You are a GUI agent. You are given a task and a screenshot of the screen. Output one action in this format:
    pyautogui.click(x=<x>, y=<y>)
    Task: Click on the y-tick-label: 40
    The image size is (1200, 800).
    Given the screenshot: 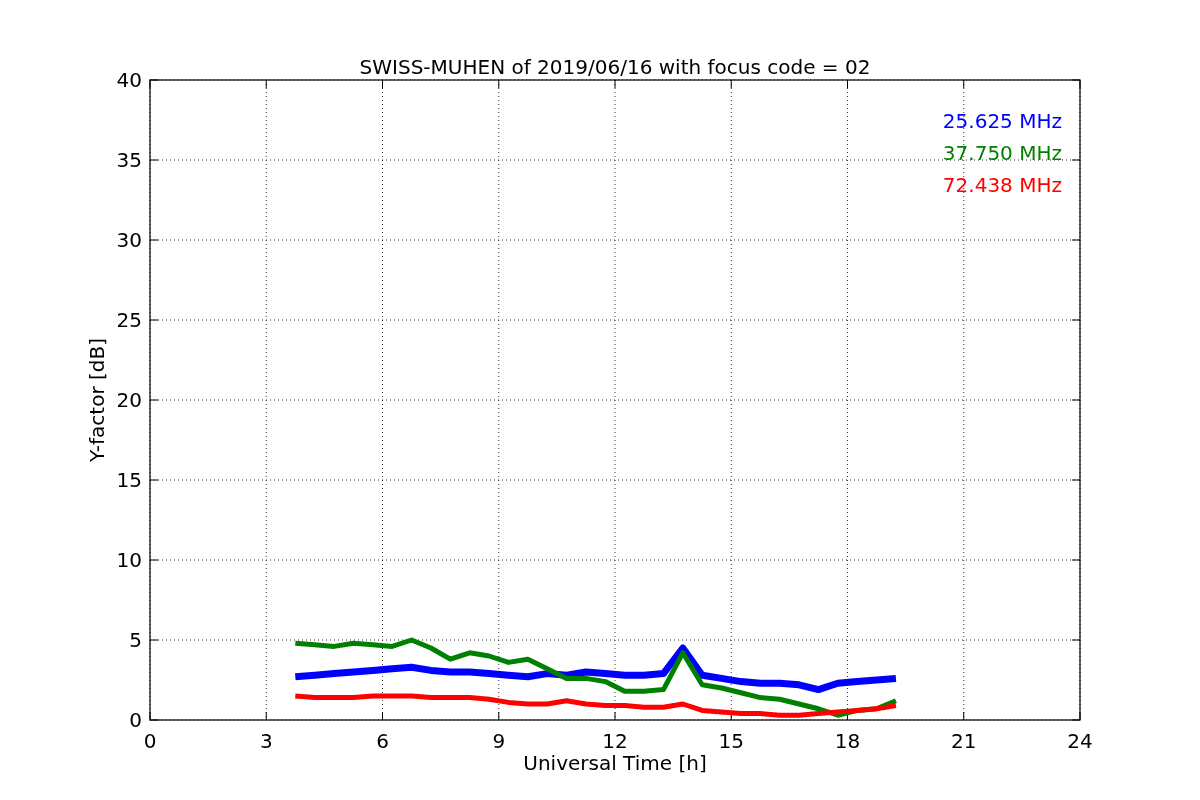 What is the action you would take?
    pyautogui.click(x=129, y=80)
    